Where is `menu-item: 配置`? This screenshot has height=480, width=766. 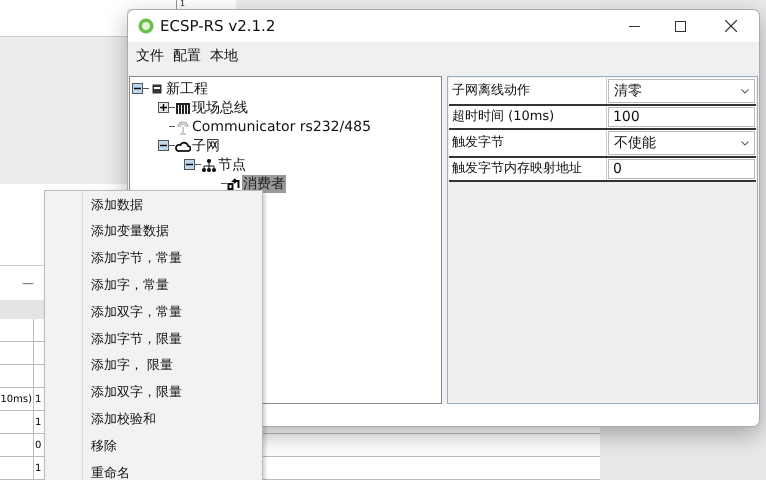
menu-item: 配置 is located at coordinates (187, 56).